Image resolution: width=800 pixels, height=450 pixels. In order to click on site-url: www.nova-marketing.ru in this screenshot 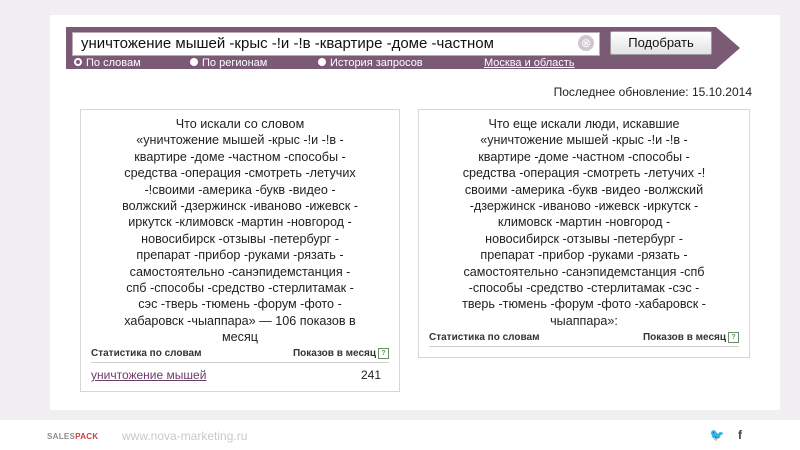, I will do `click(184, 436)`.